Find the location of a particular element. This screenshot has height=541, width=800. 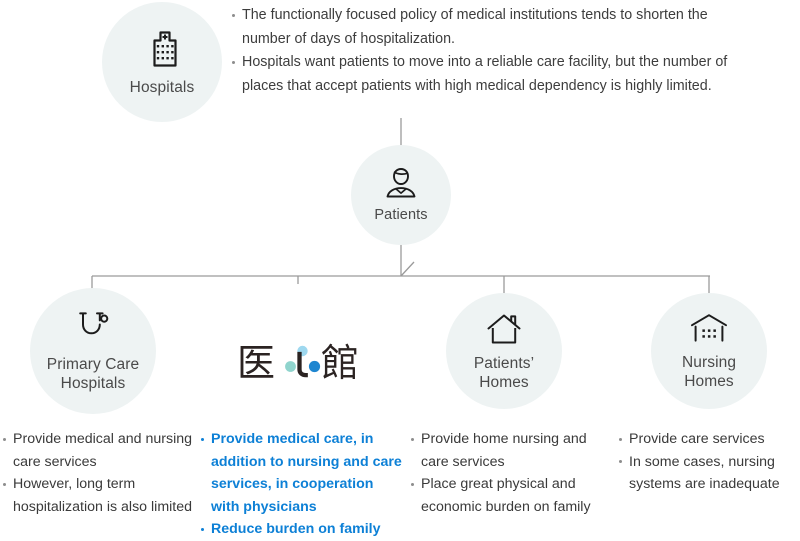

logo-dot-left is located at coordinates (290, 366).